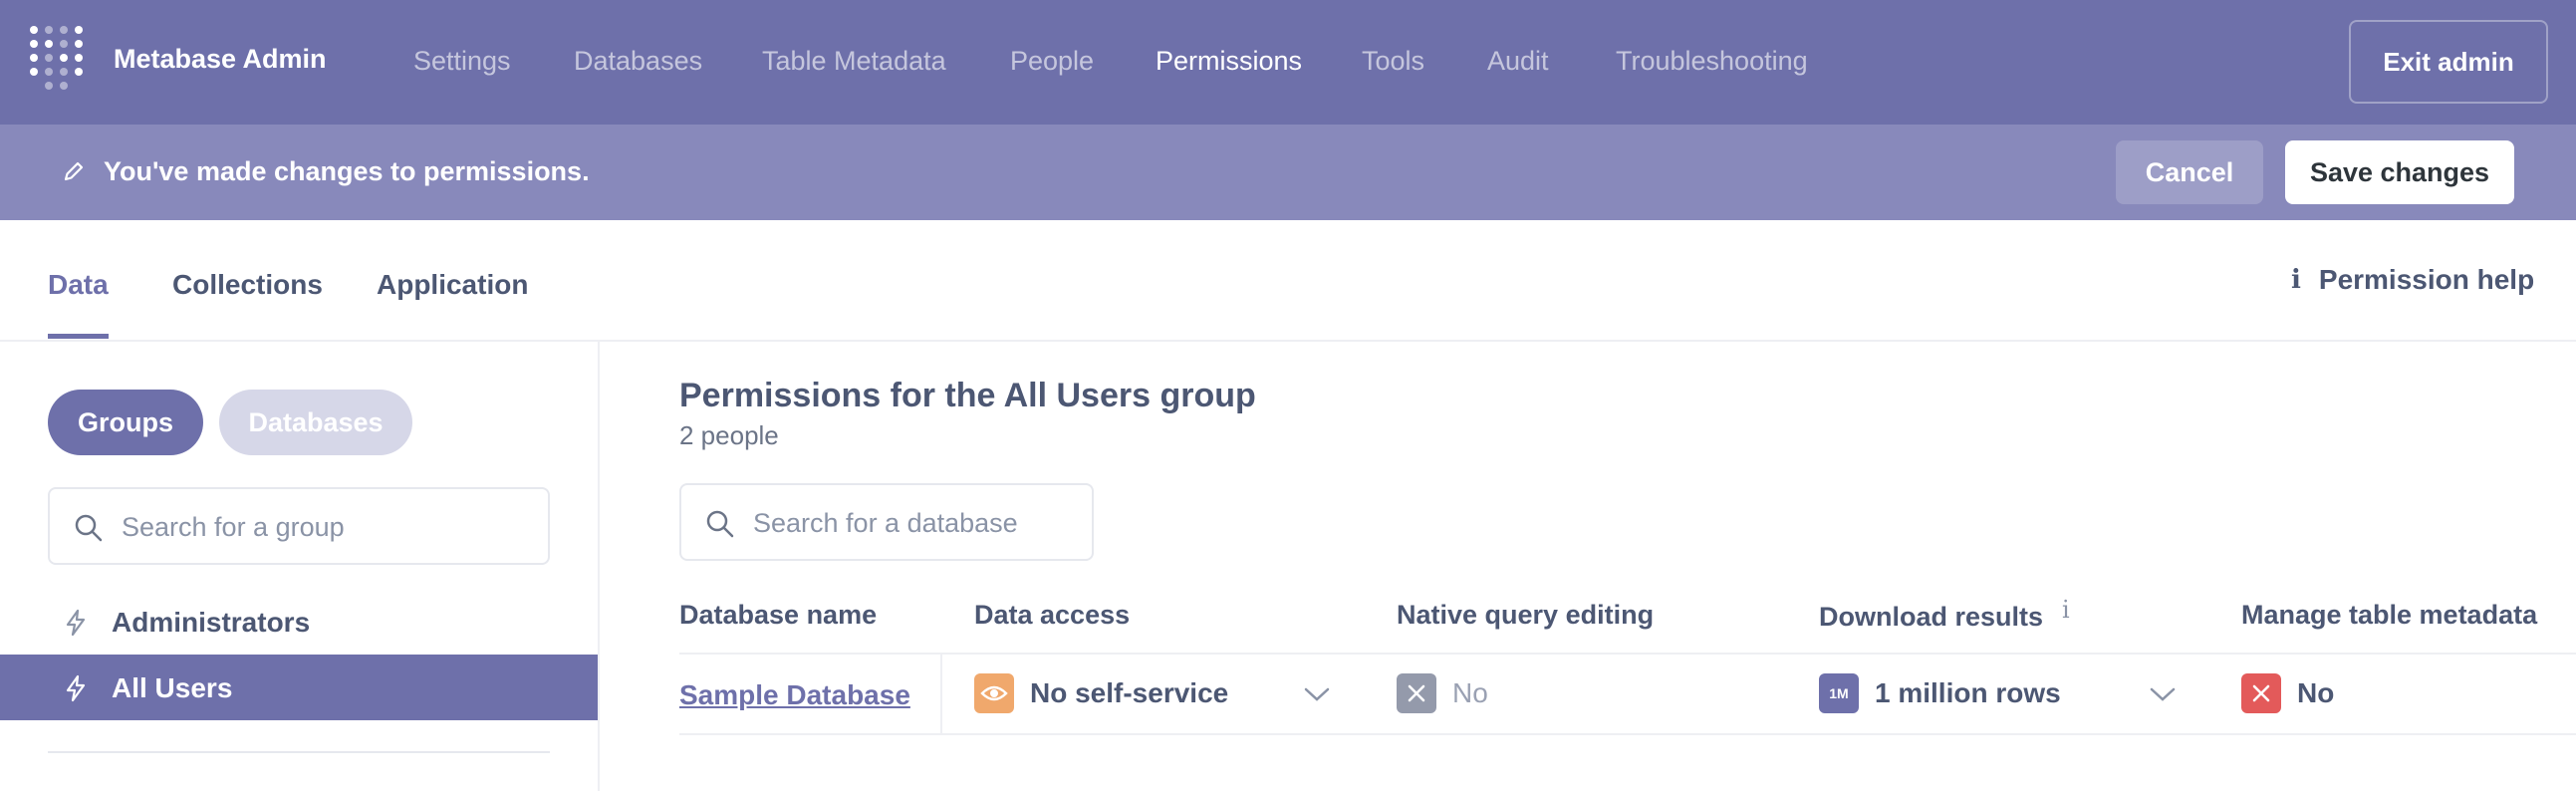 The width and height of the screenshot is (2576, 791). Describe the element at coordinates (1839, 693) in the screenshot. I see `one-million-icon: 1M` at that location.